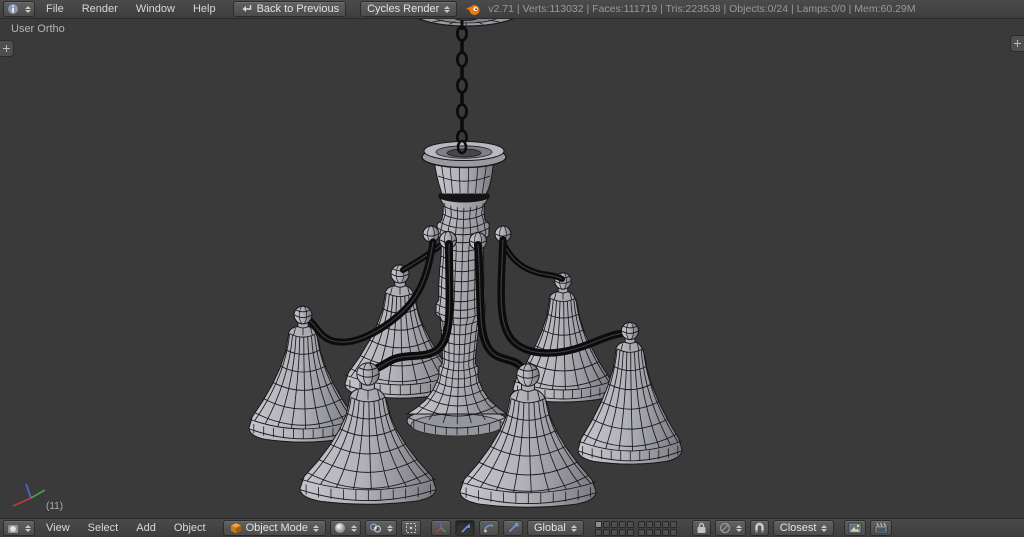 This screenshot has width=1024, height=537. I want to click on layers-widget, so click(638, 528).